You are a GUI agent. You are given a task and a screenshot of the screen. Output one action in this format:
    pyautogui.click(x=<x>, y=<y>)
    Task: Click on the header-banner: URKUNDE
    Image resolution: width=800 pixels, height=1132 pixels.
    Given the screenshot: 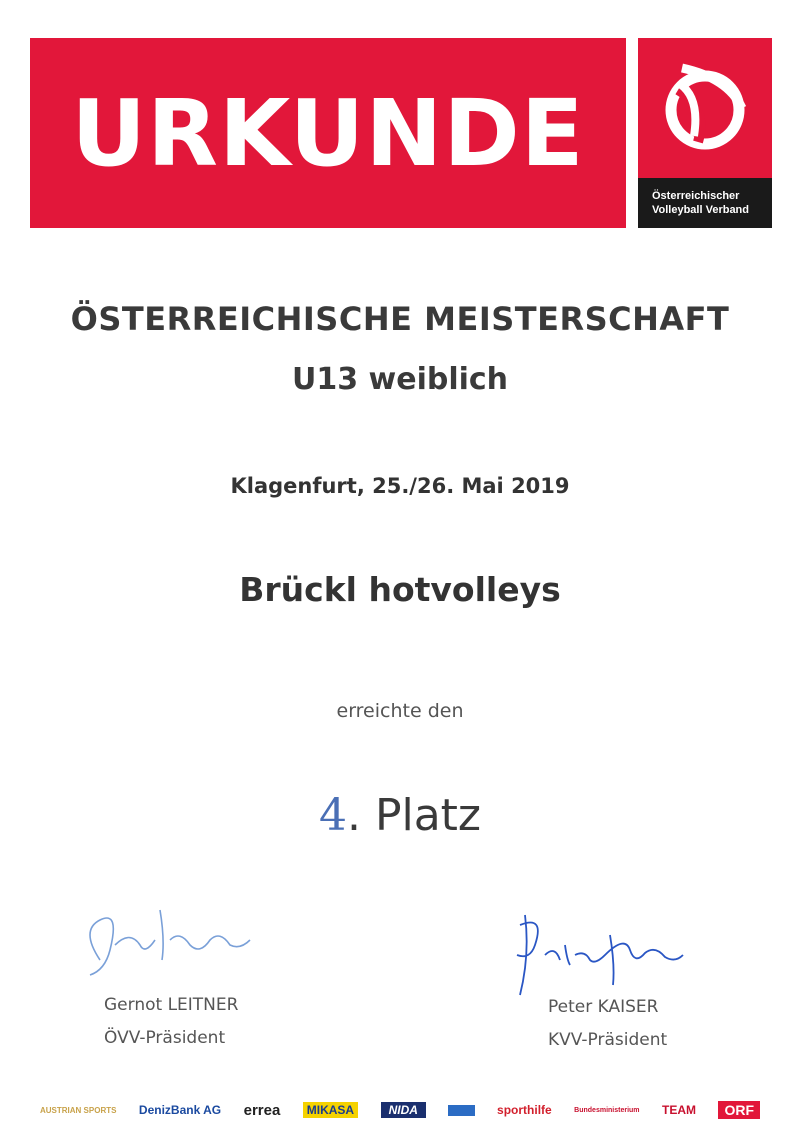 What is the action you would take?
    pyautogui.click(x=328, y=133)
    